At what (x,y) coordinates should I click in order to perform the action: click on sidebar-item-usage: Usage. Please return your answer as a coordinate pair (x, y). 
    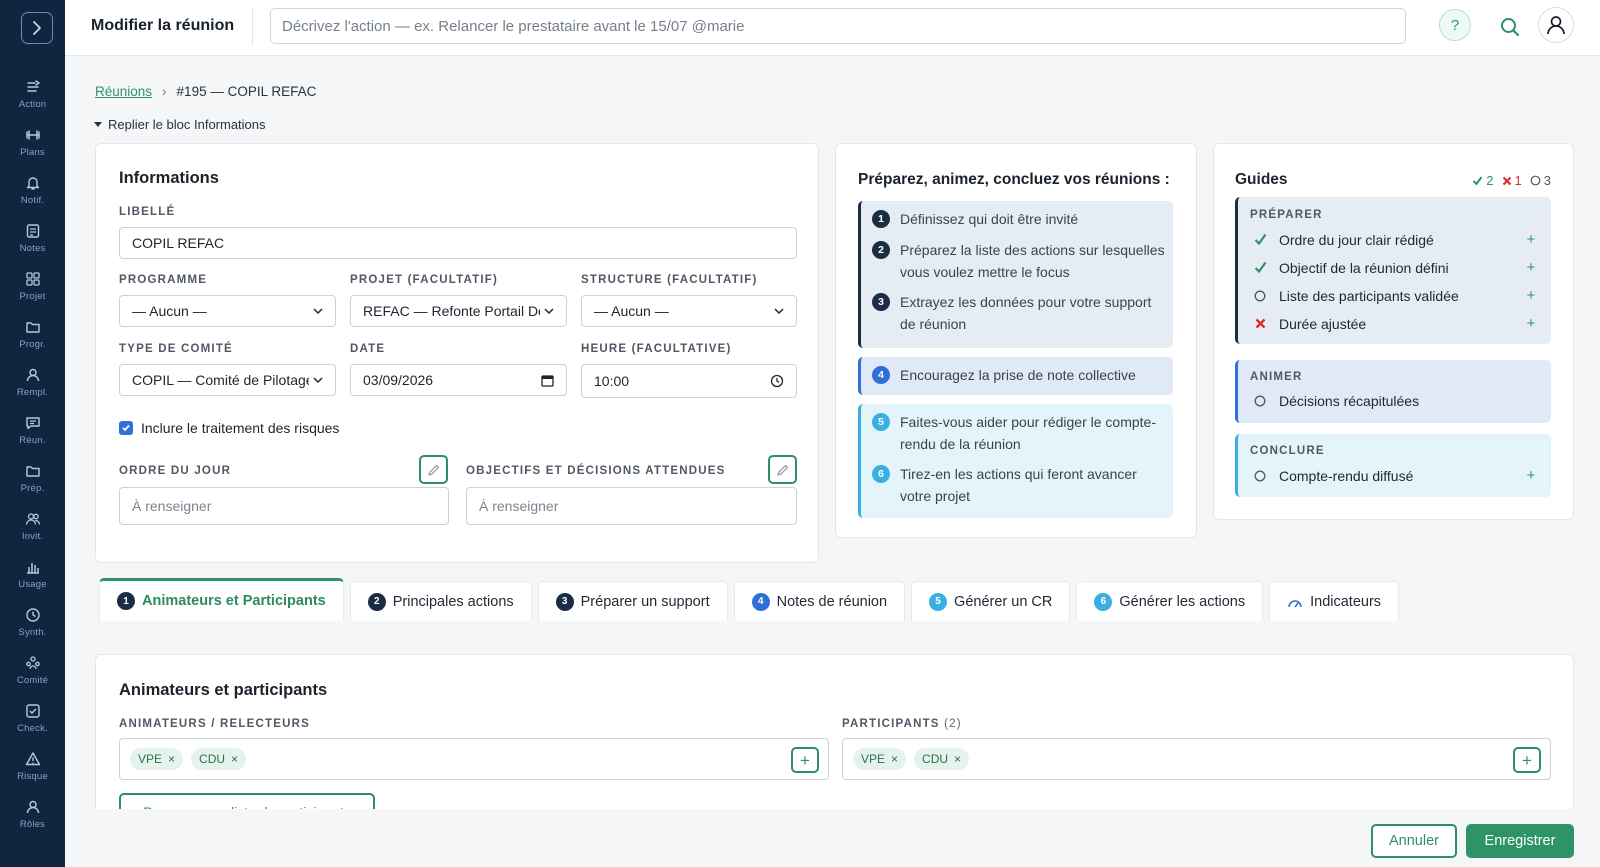
    Looking at the image, I should click on (32, 574).